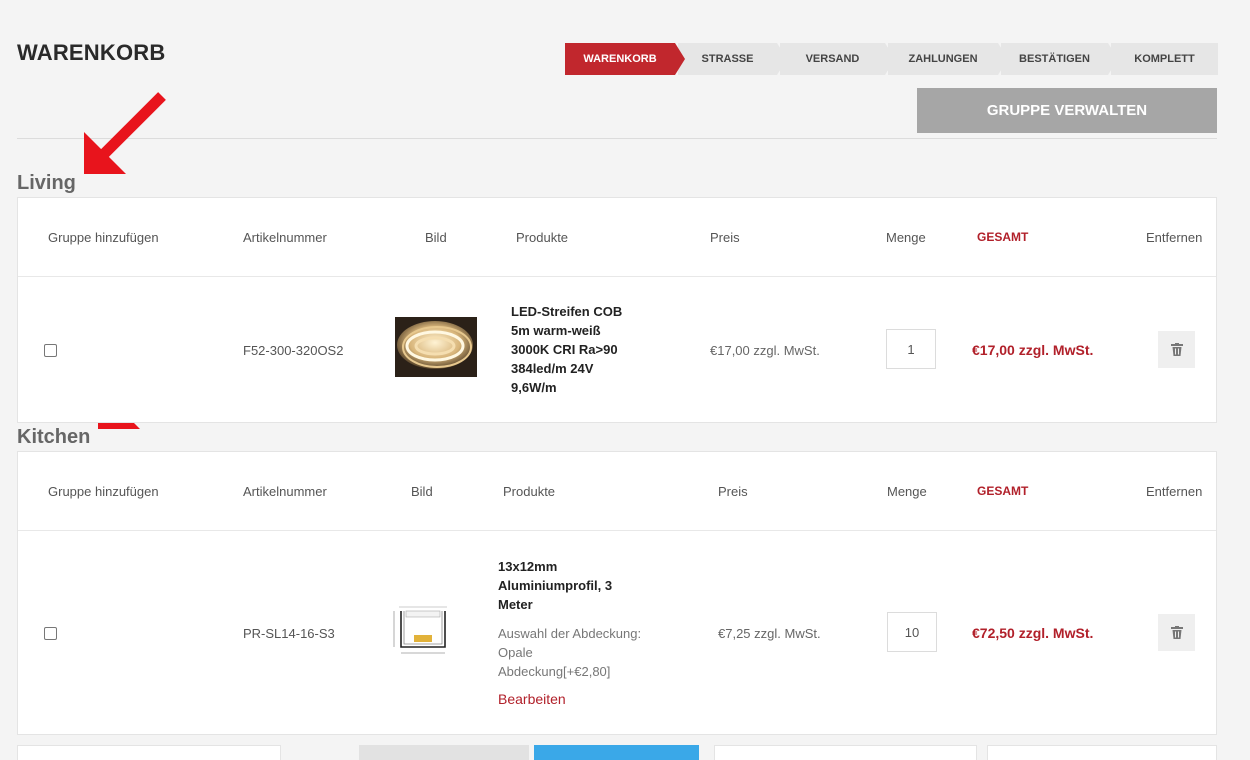 The image size is (1250, 760). Describe the element at coordinates (91, 52) in the screenshot. I see `page-title: WARENKORB` at that location.